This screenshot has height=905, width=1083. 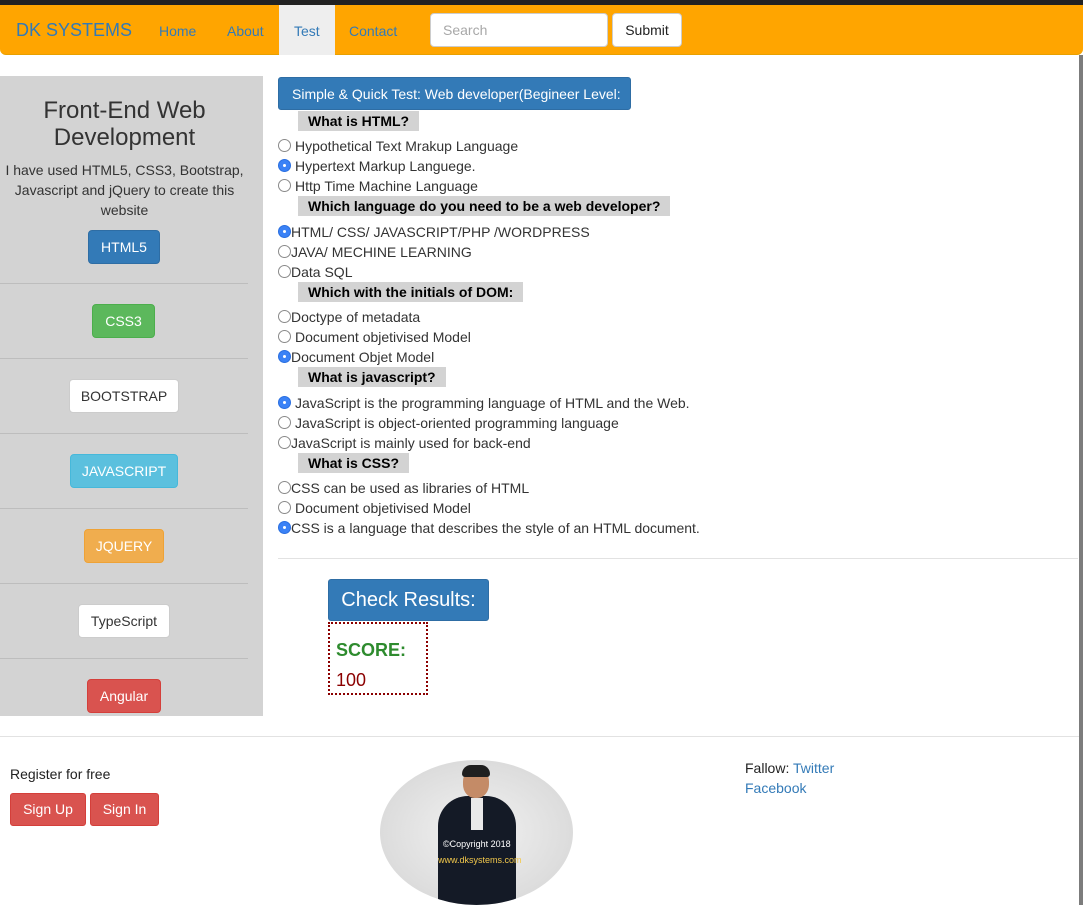 What do you see at coordinates (678, 558) in the screenshot?
I see `content-divider` at bounding box center [678, 558].